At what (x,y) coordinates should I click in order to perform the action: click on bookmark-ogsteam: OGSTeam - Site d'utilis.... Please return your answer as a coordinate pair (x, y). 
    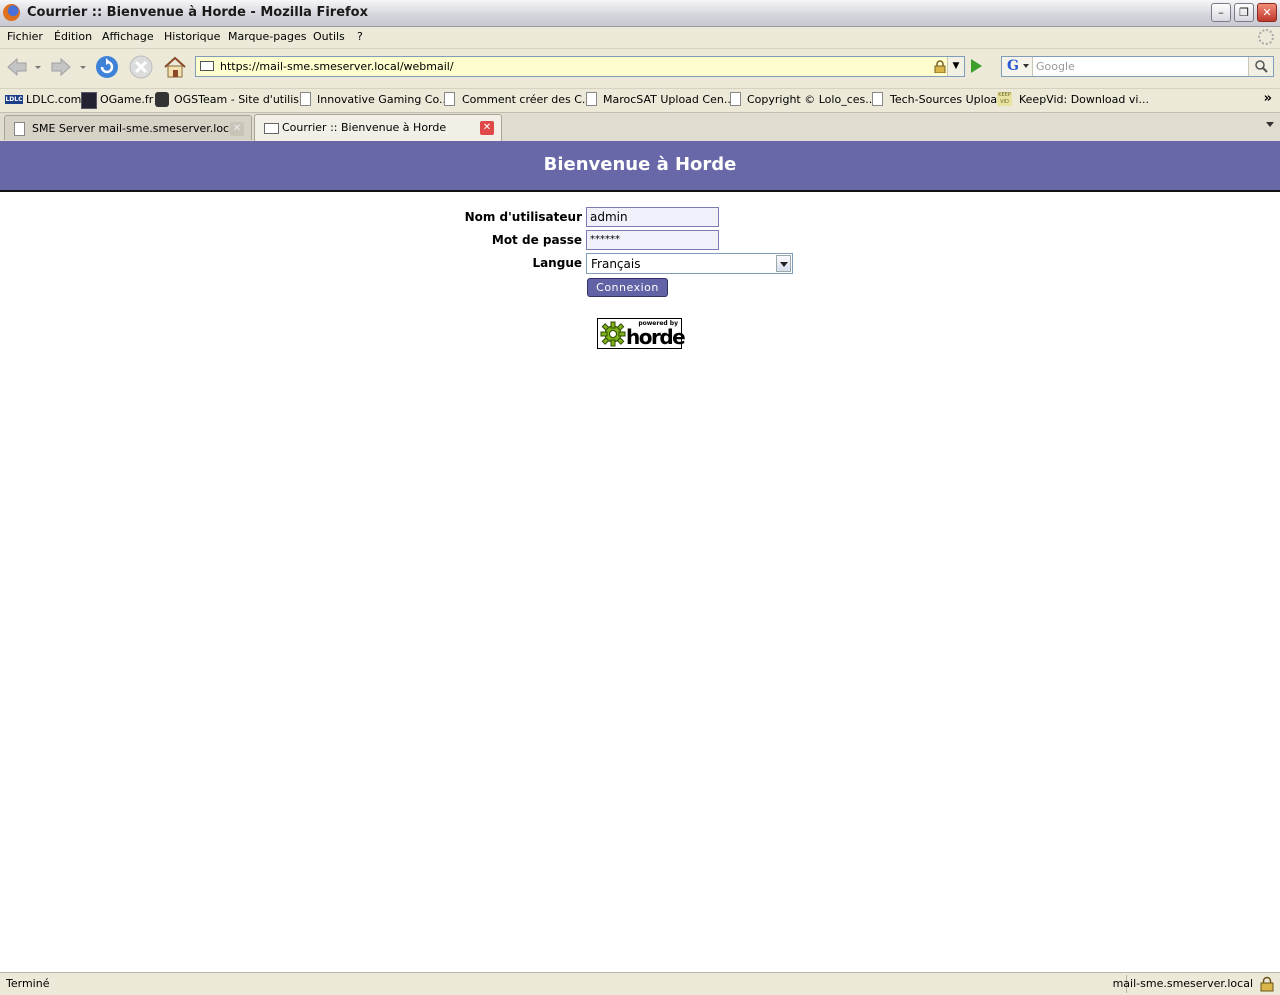
    Looking at the image, I should click on (242, 99).